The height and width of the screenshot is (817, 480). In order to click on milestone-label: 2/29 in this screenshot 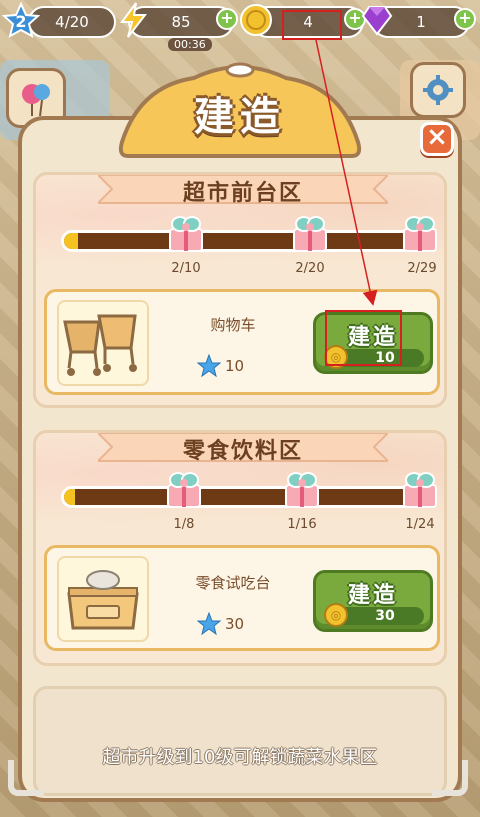, I will do `click(422, 268)`.